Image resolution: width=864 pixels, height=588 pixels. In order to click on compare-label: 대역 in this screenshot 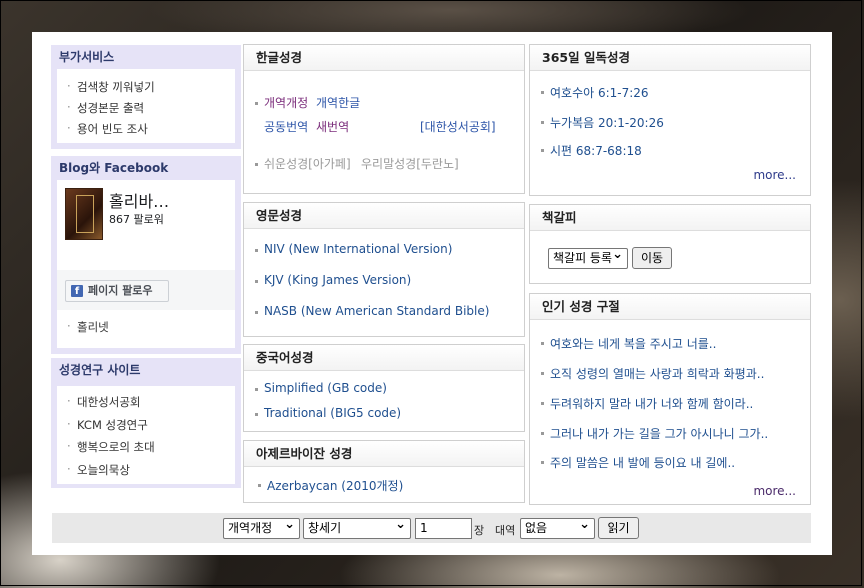, I will do `click(505, 530)`.